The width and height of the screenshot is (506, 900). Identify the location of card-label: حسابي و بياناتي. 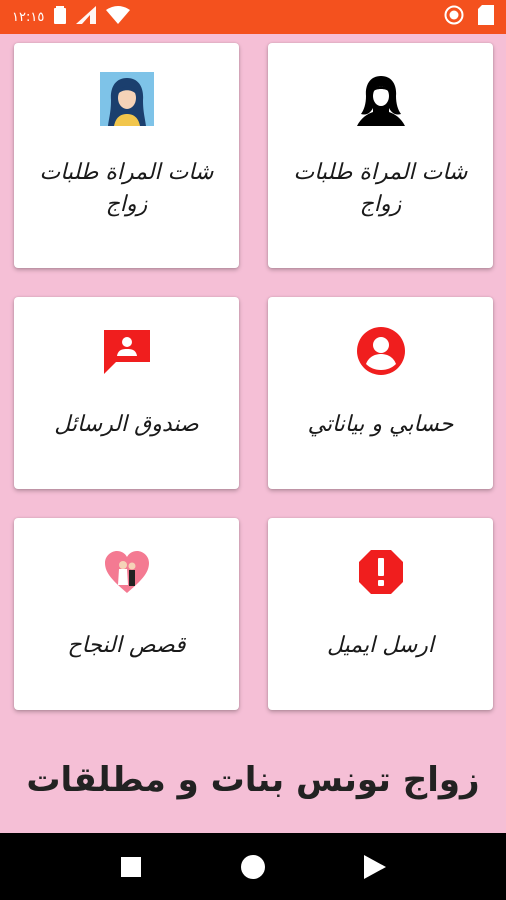
(380, 424).